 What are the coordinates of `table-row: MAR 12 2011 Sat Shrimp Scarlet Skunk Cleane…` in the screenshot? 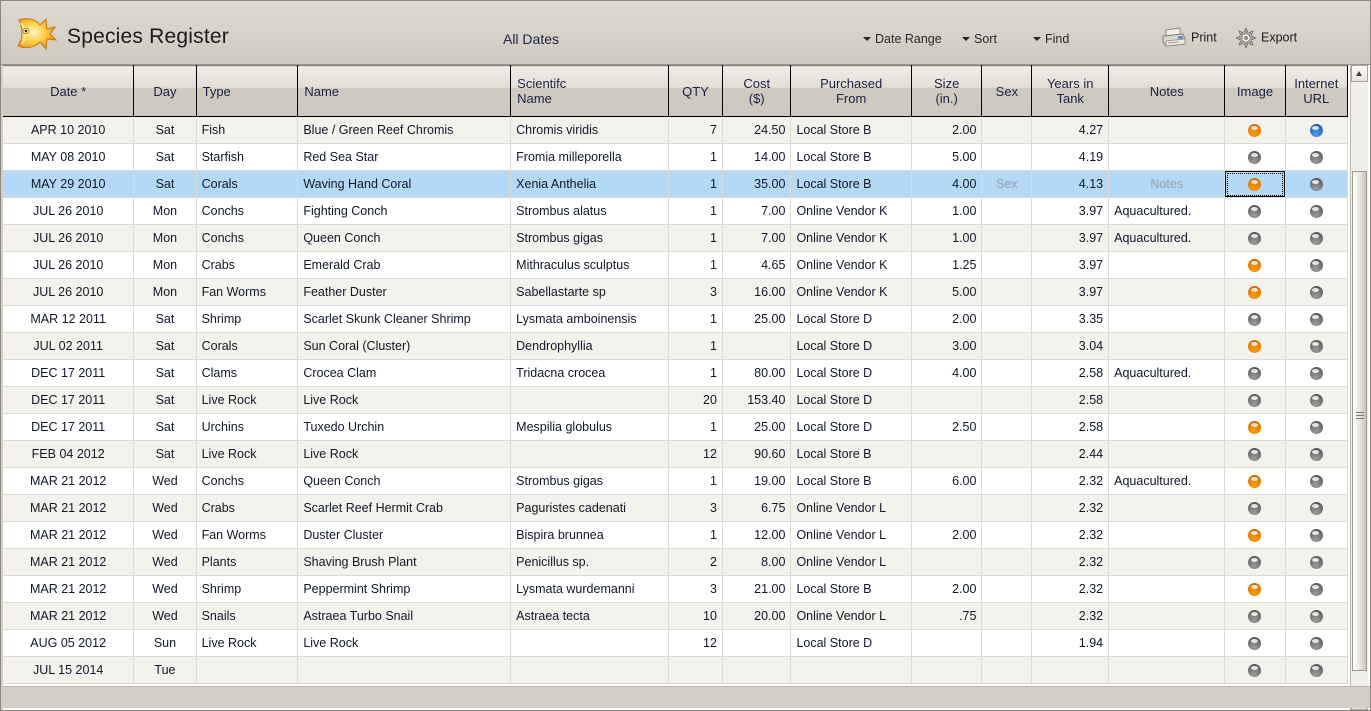 It's located at (676, 319).